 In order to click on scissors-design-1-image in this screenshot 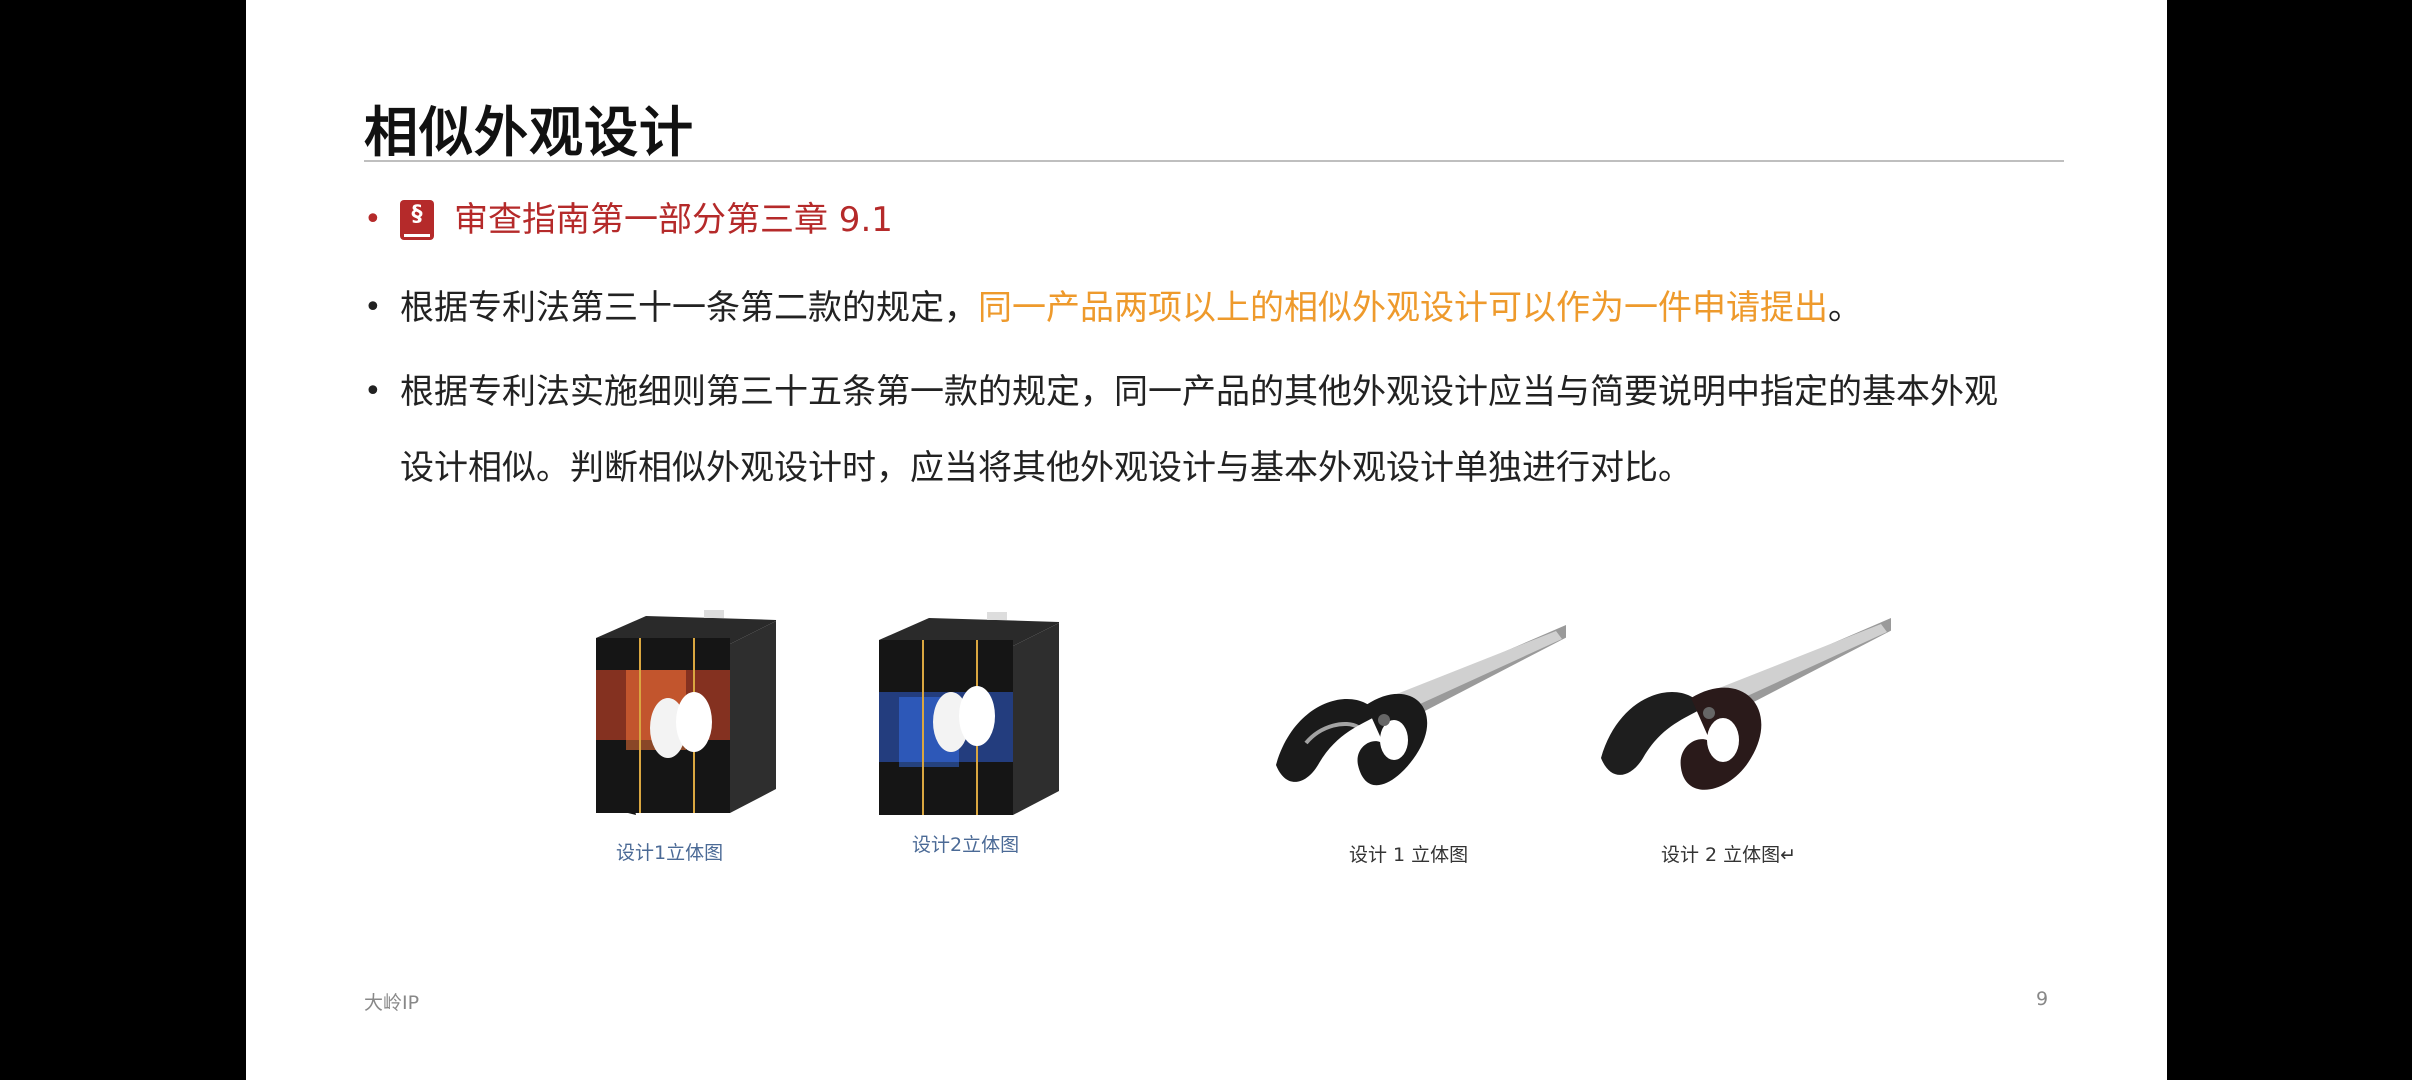, I will do `click(1416, 715)`.